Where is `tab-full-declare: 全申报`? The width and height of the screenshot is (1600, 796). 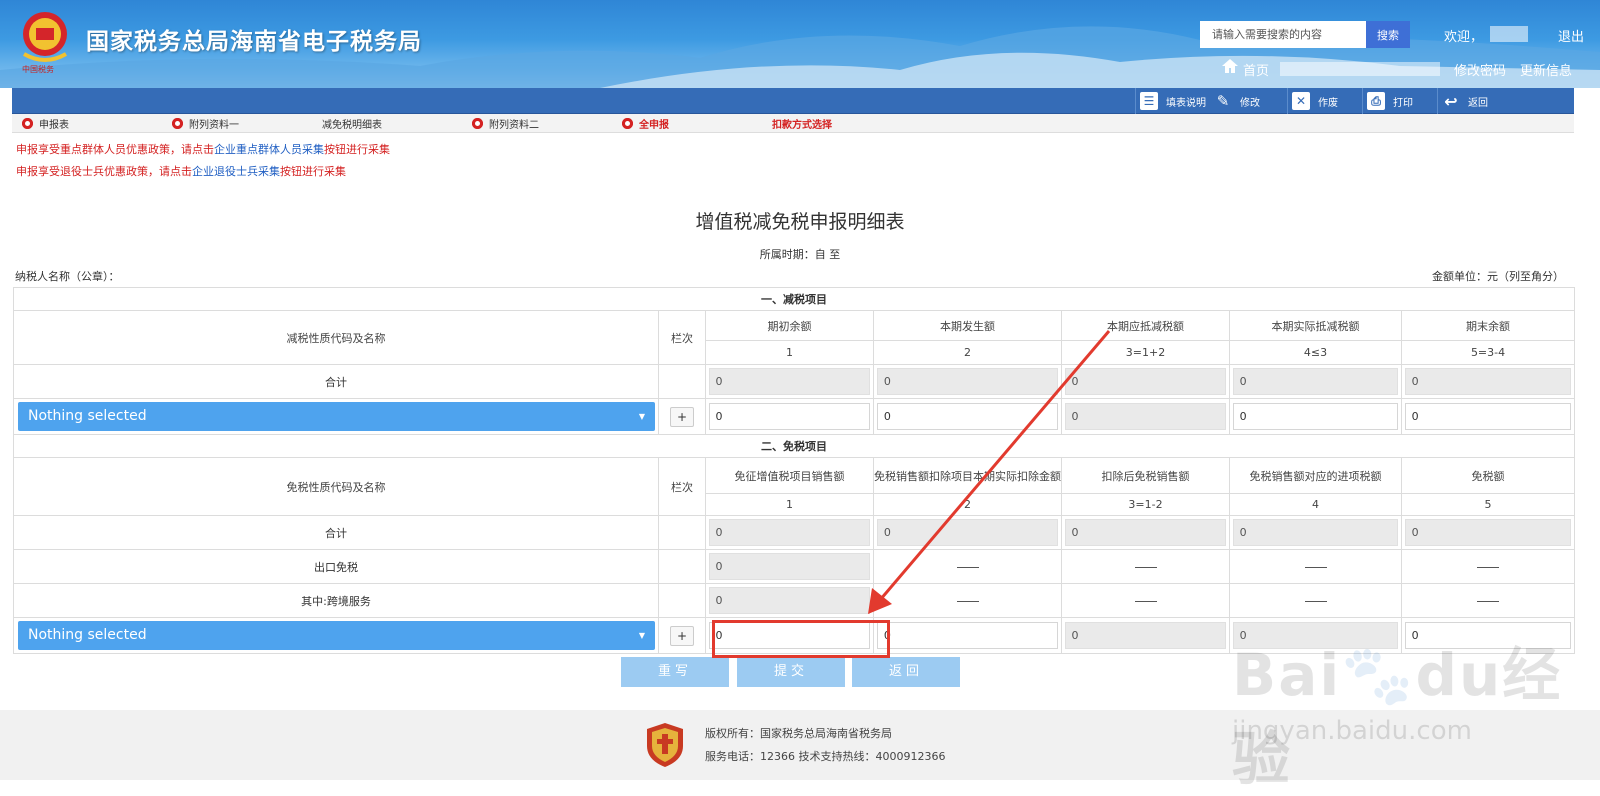
tab-full-declare: 全申报 is located at coordinates (645, 123).